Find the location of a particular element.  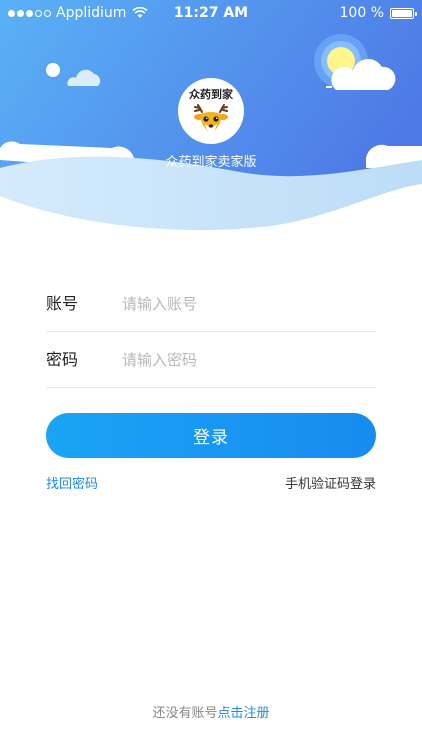

deer-icon is located at coordinates (211, 119).